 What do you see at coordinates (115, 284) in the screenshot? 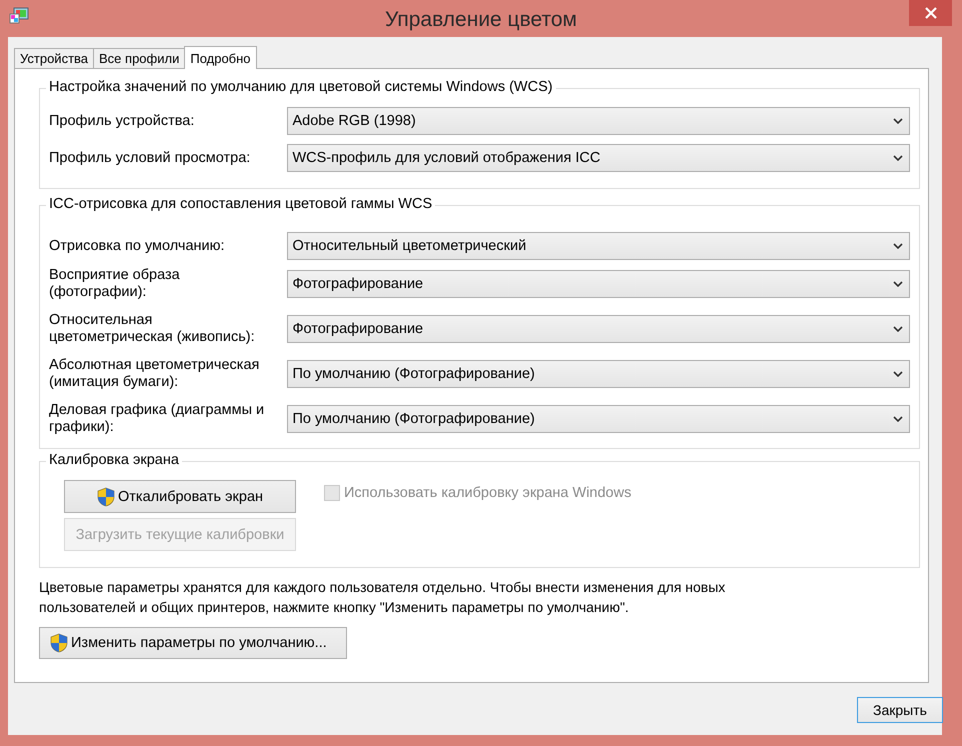
I see `field-label: Восприятие образа (фотографии):` at bounding box center [115, 284].